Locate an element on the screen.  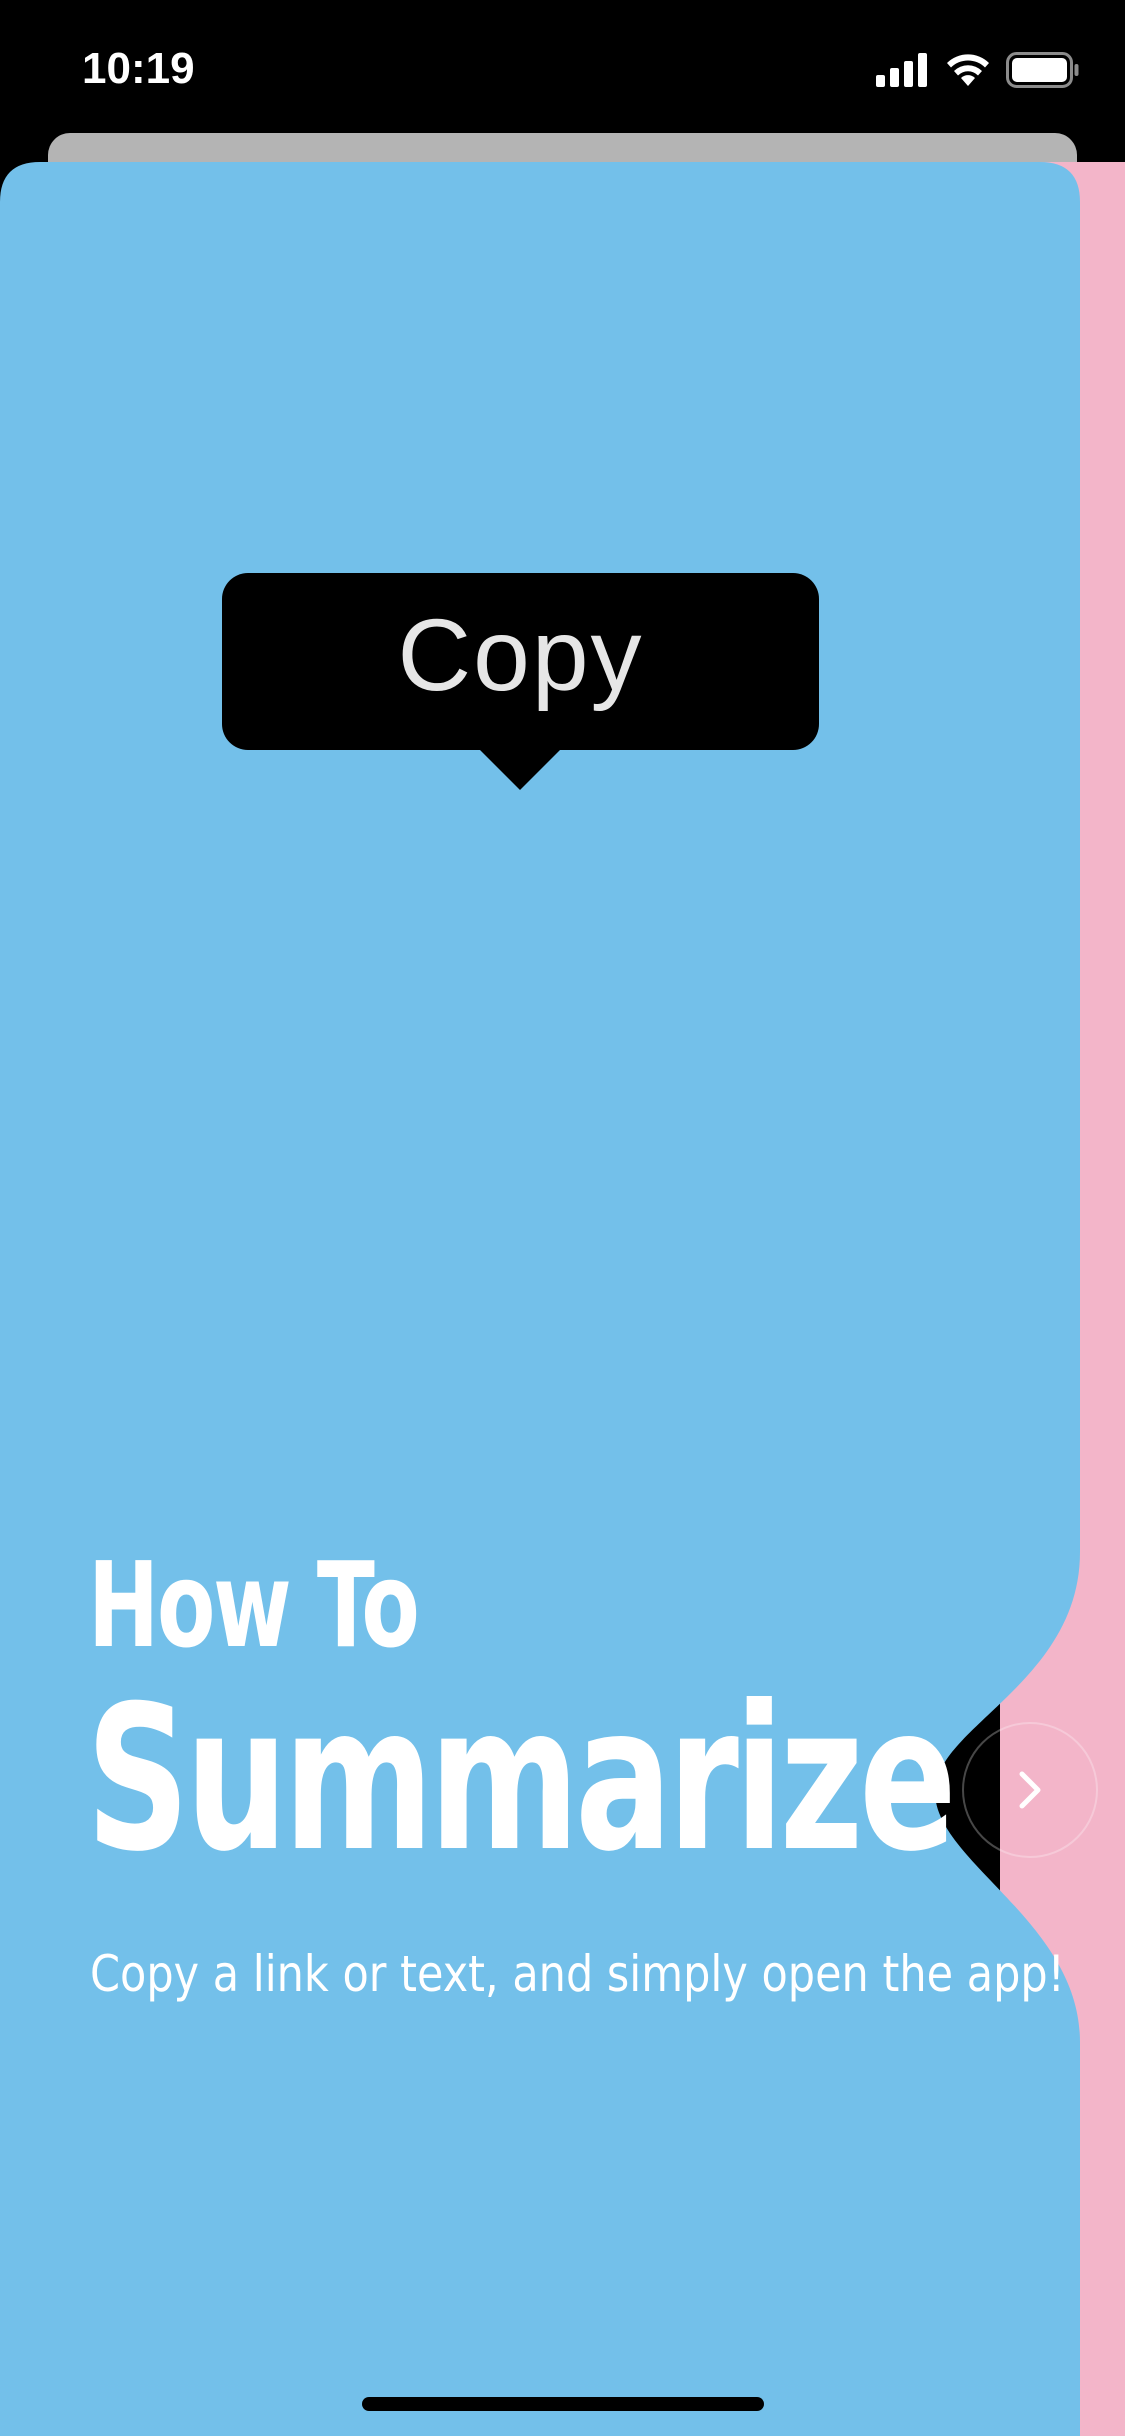
tooltip-pointer is located at coordinates (520, 769).